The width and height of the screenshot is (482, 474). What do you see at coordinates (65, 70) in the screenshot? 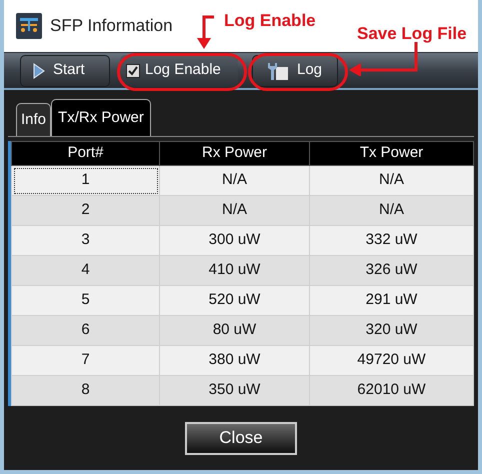
I see `start-button: Start` at bounding box center [65, 70].